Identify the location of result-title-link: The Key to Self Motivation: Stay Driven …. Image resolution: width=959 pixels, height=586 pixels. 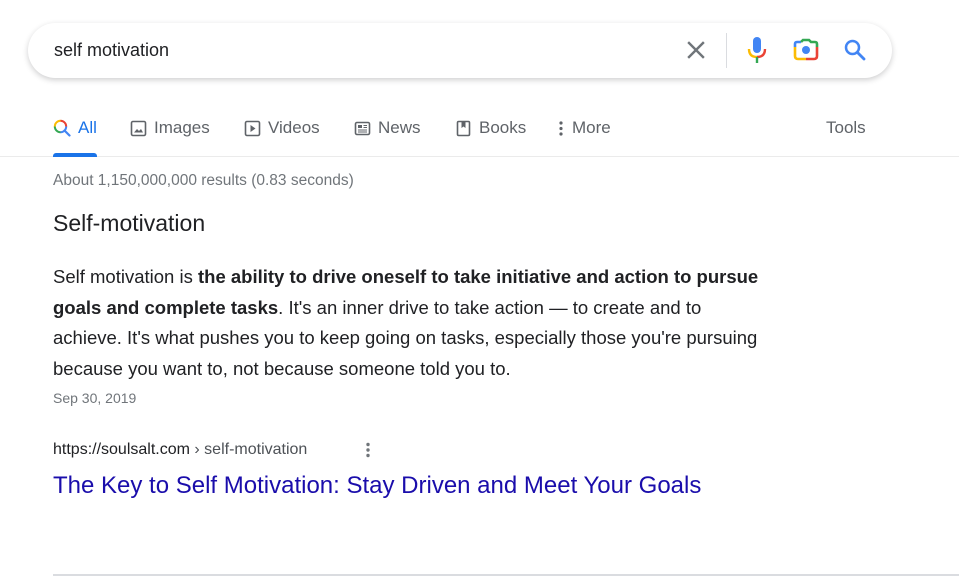
(377, 486).